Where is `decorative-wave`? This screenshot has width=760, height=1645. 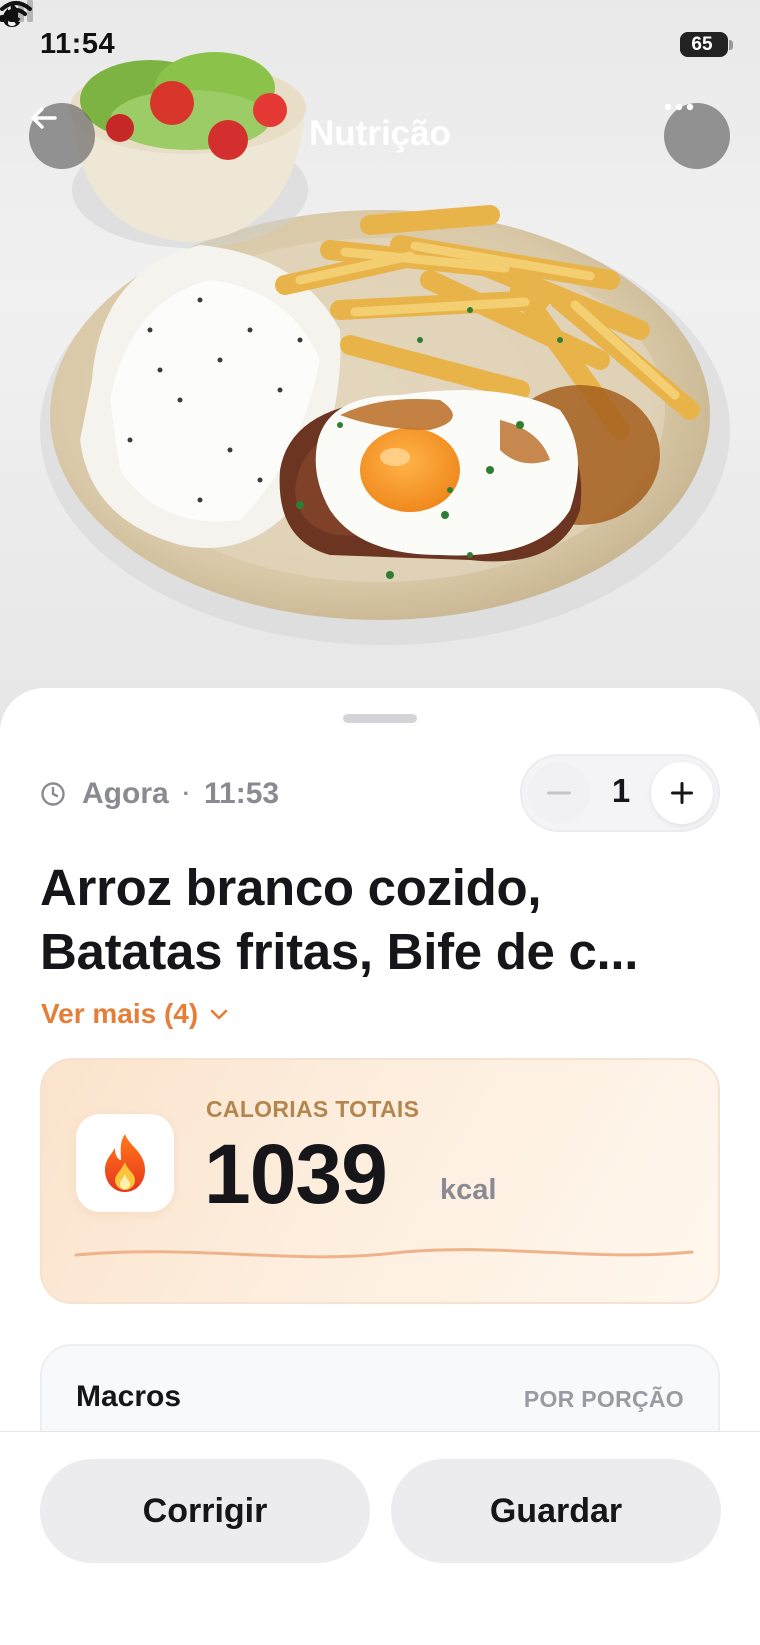 decorative-wave is located at coordinates (384, 1253).